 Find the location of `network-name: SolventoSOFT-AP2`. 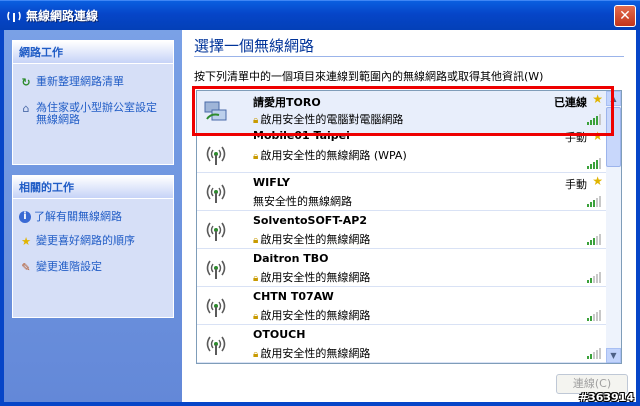

network-name: SolventoSOFT-AP2 is located at coordinates (310, 220).